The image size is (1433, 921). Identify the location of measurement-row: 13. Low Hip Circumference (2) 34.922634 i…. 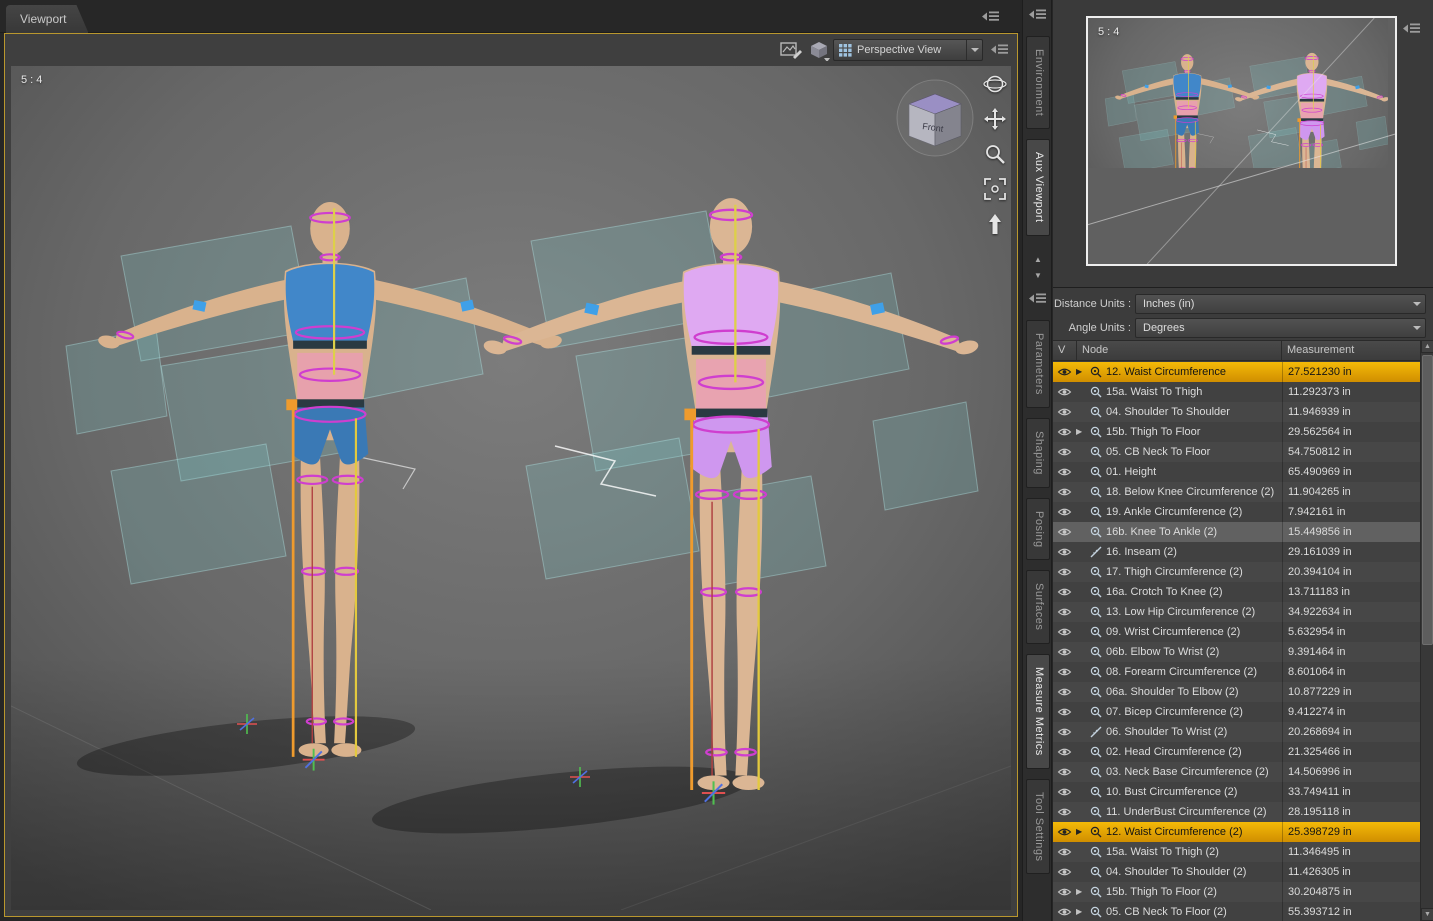
(1236, 612).